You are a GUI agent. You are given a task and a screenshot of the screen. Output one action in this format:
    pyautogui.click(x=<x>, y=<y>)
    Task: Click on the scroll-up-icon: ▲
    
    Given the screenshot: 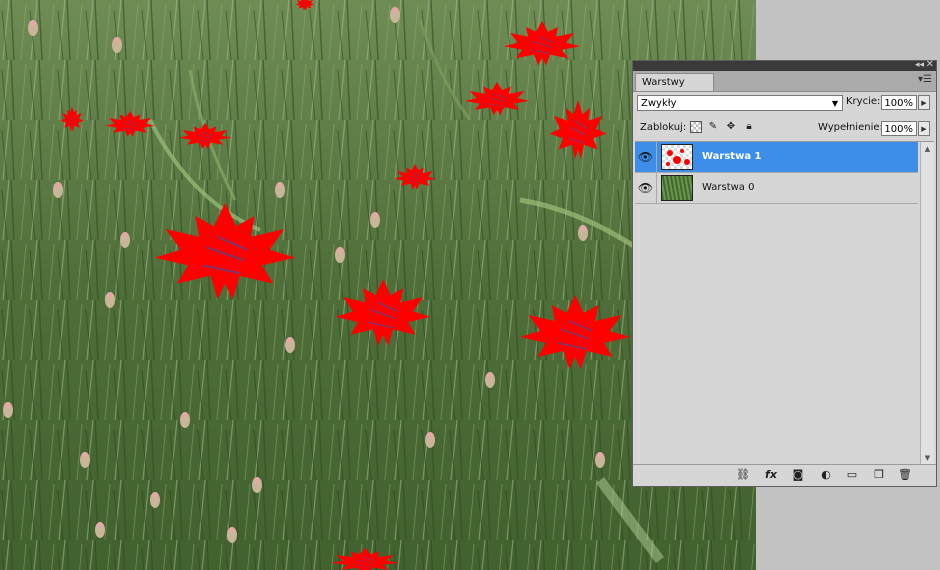 What is the action you would take?
    pyautogui.click(x=927, y=149)
    